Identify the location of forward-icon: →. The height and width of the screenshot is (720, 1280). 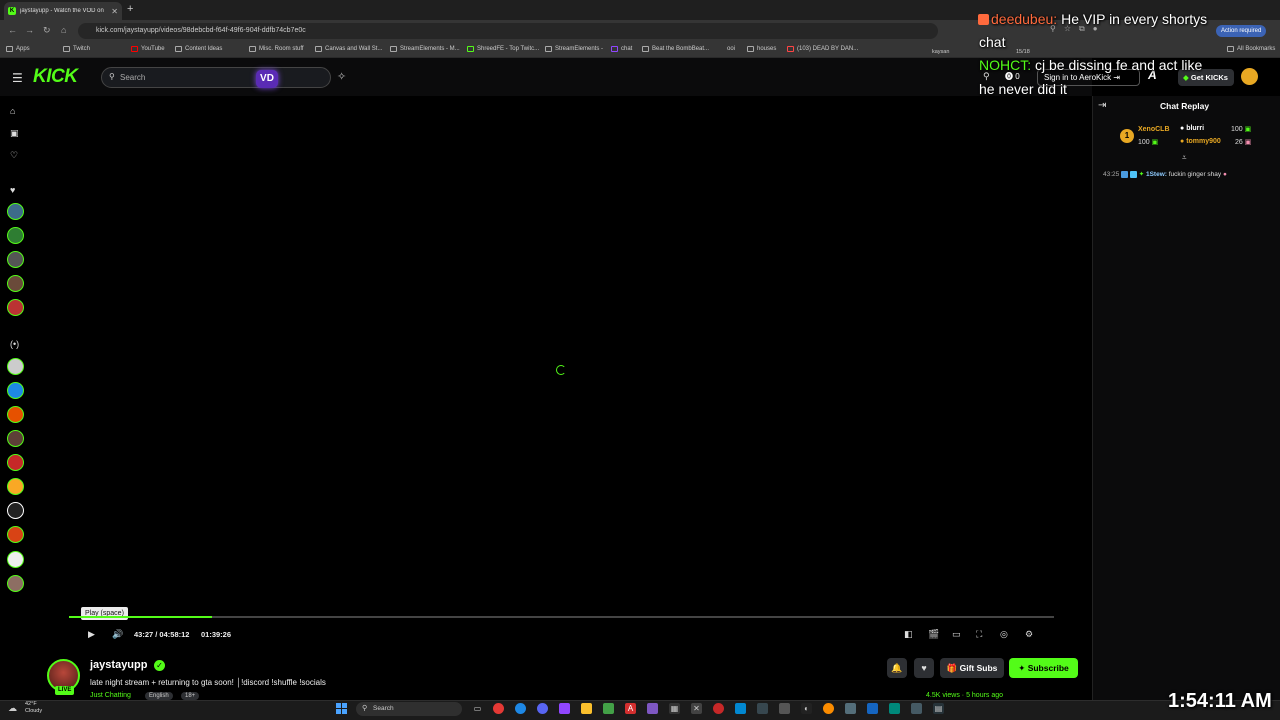
(29, 30).